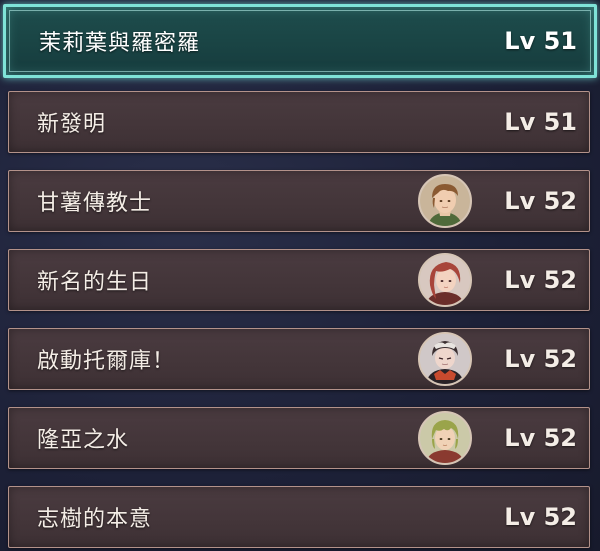  What do you see at coordinates (106, 361) in the screenshot?
I see `quest-title: 啟動托爾庫！` at bounding box center [106, 361].